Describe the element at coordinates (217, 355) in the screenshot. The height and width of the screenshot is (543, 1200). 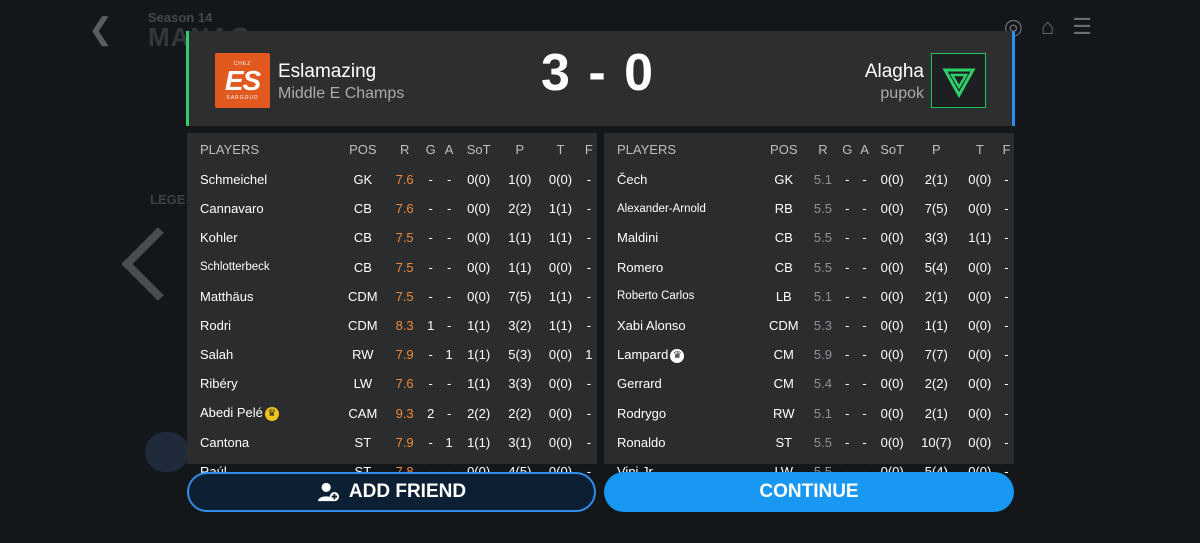
I see `player-name: Salah` at that location.